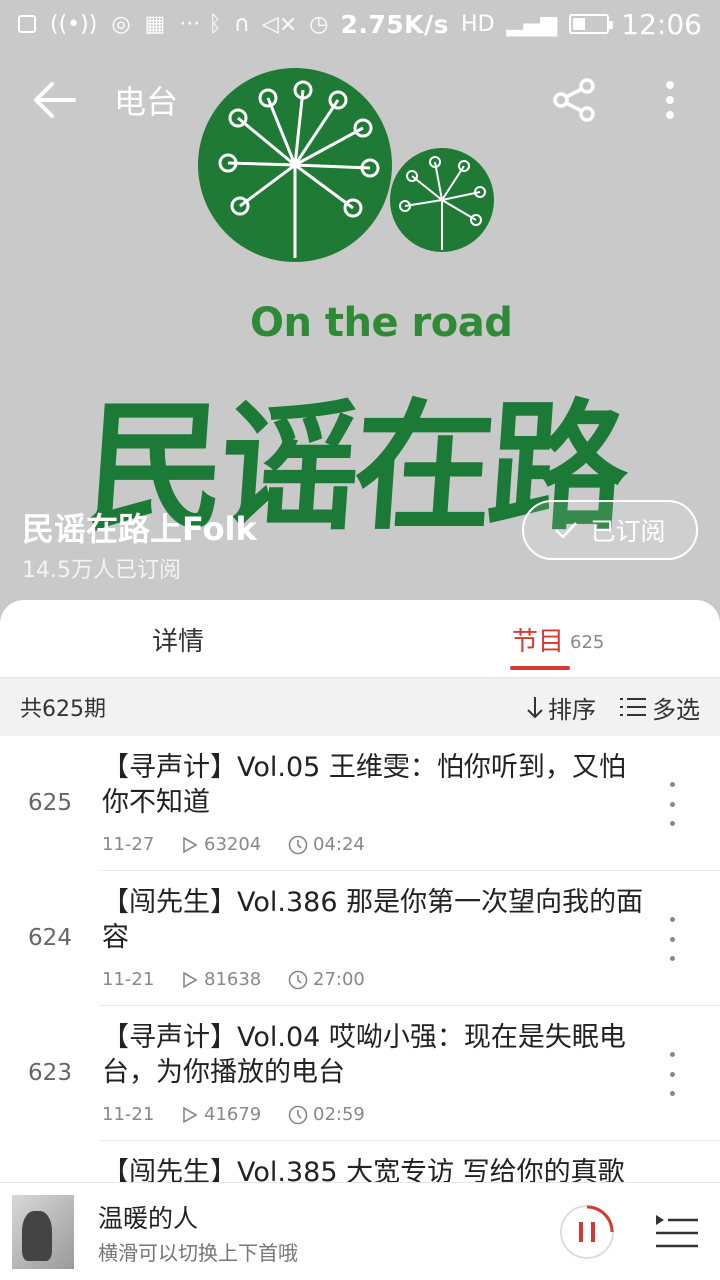 Image resolution: width=720 pixels, height=1280 pixels. I want to click on hotspot-icon: ((•)), so click(74, 24).